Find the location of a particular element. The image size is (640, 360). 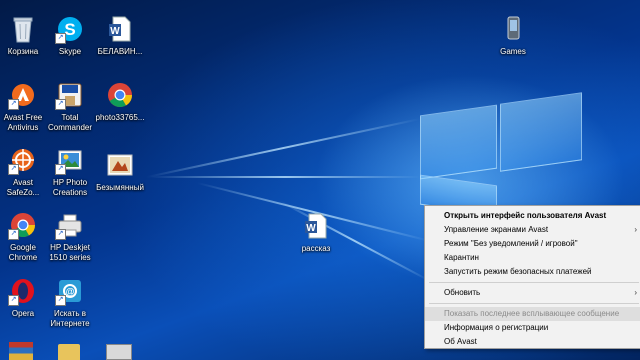

folder-icon is located at coordinates (69, 352).